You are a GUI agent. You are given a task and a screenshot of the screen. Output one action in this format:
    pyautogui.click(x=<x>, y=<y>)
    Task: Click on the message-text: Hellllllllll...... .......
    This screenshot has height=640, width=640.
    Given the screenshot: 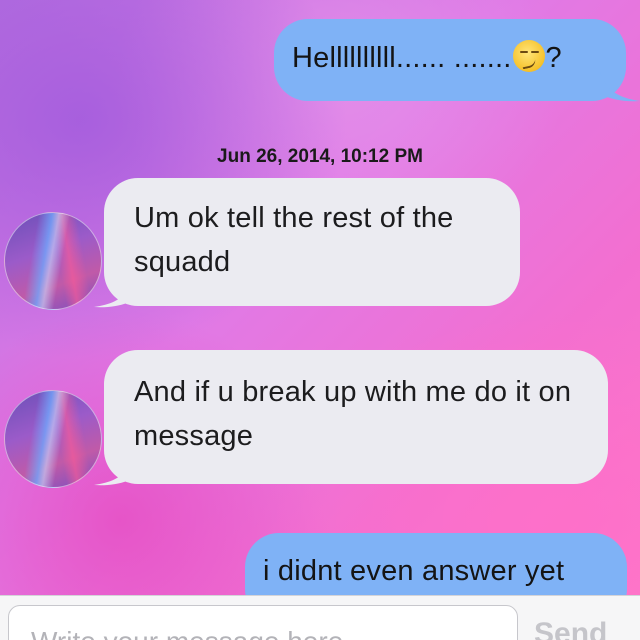 What is the action you would take?
    pyautogui.click(x=402, y=58)
    